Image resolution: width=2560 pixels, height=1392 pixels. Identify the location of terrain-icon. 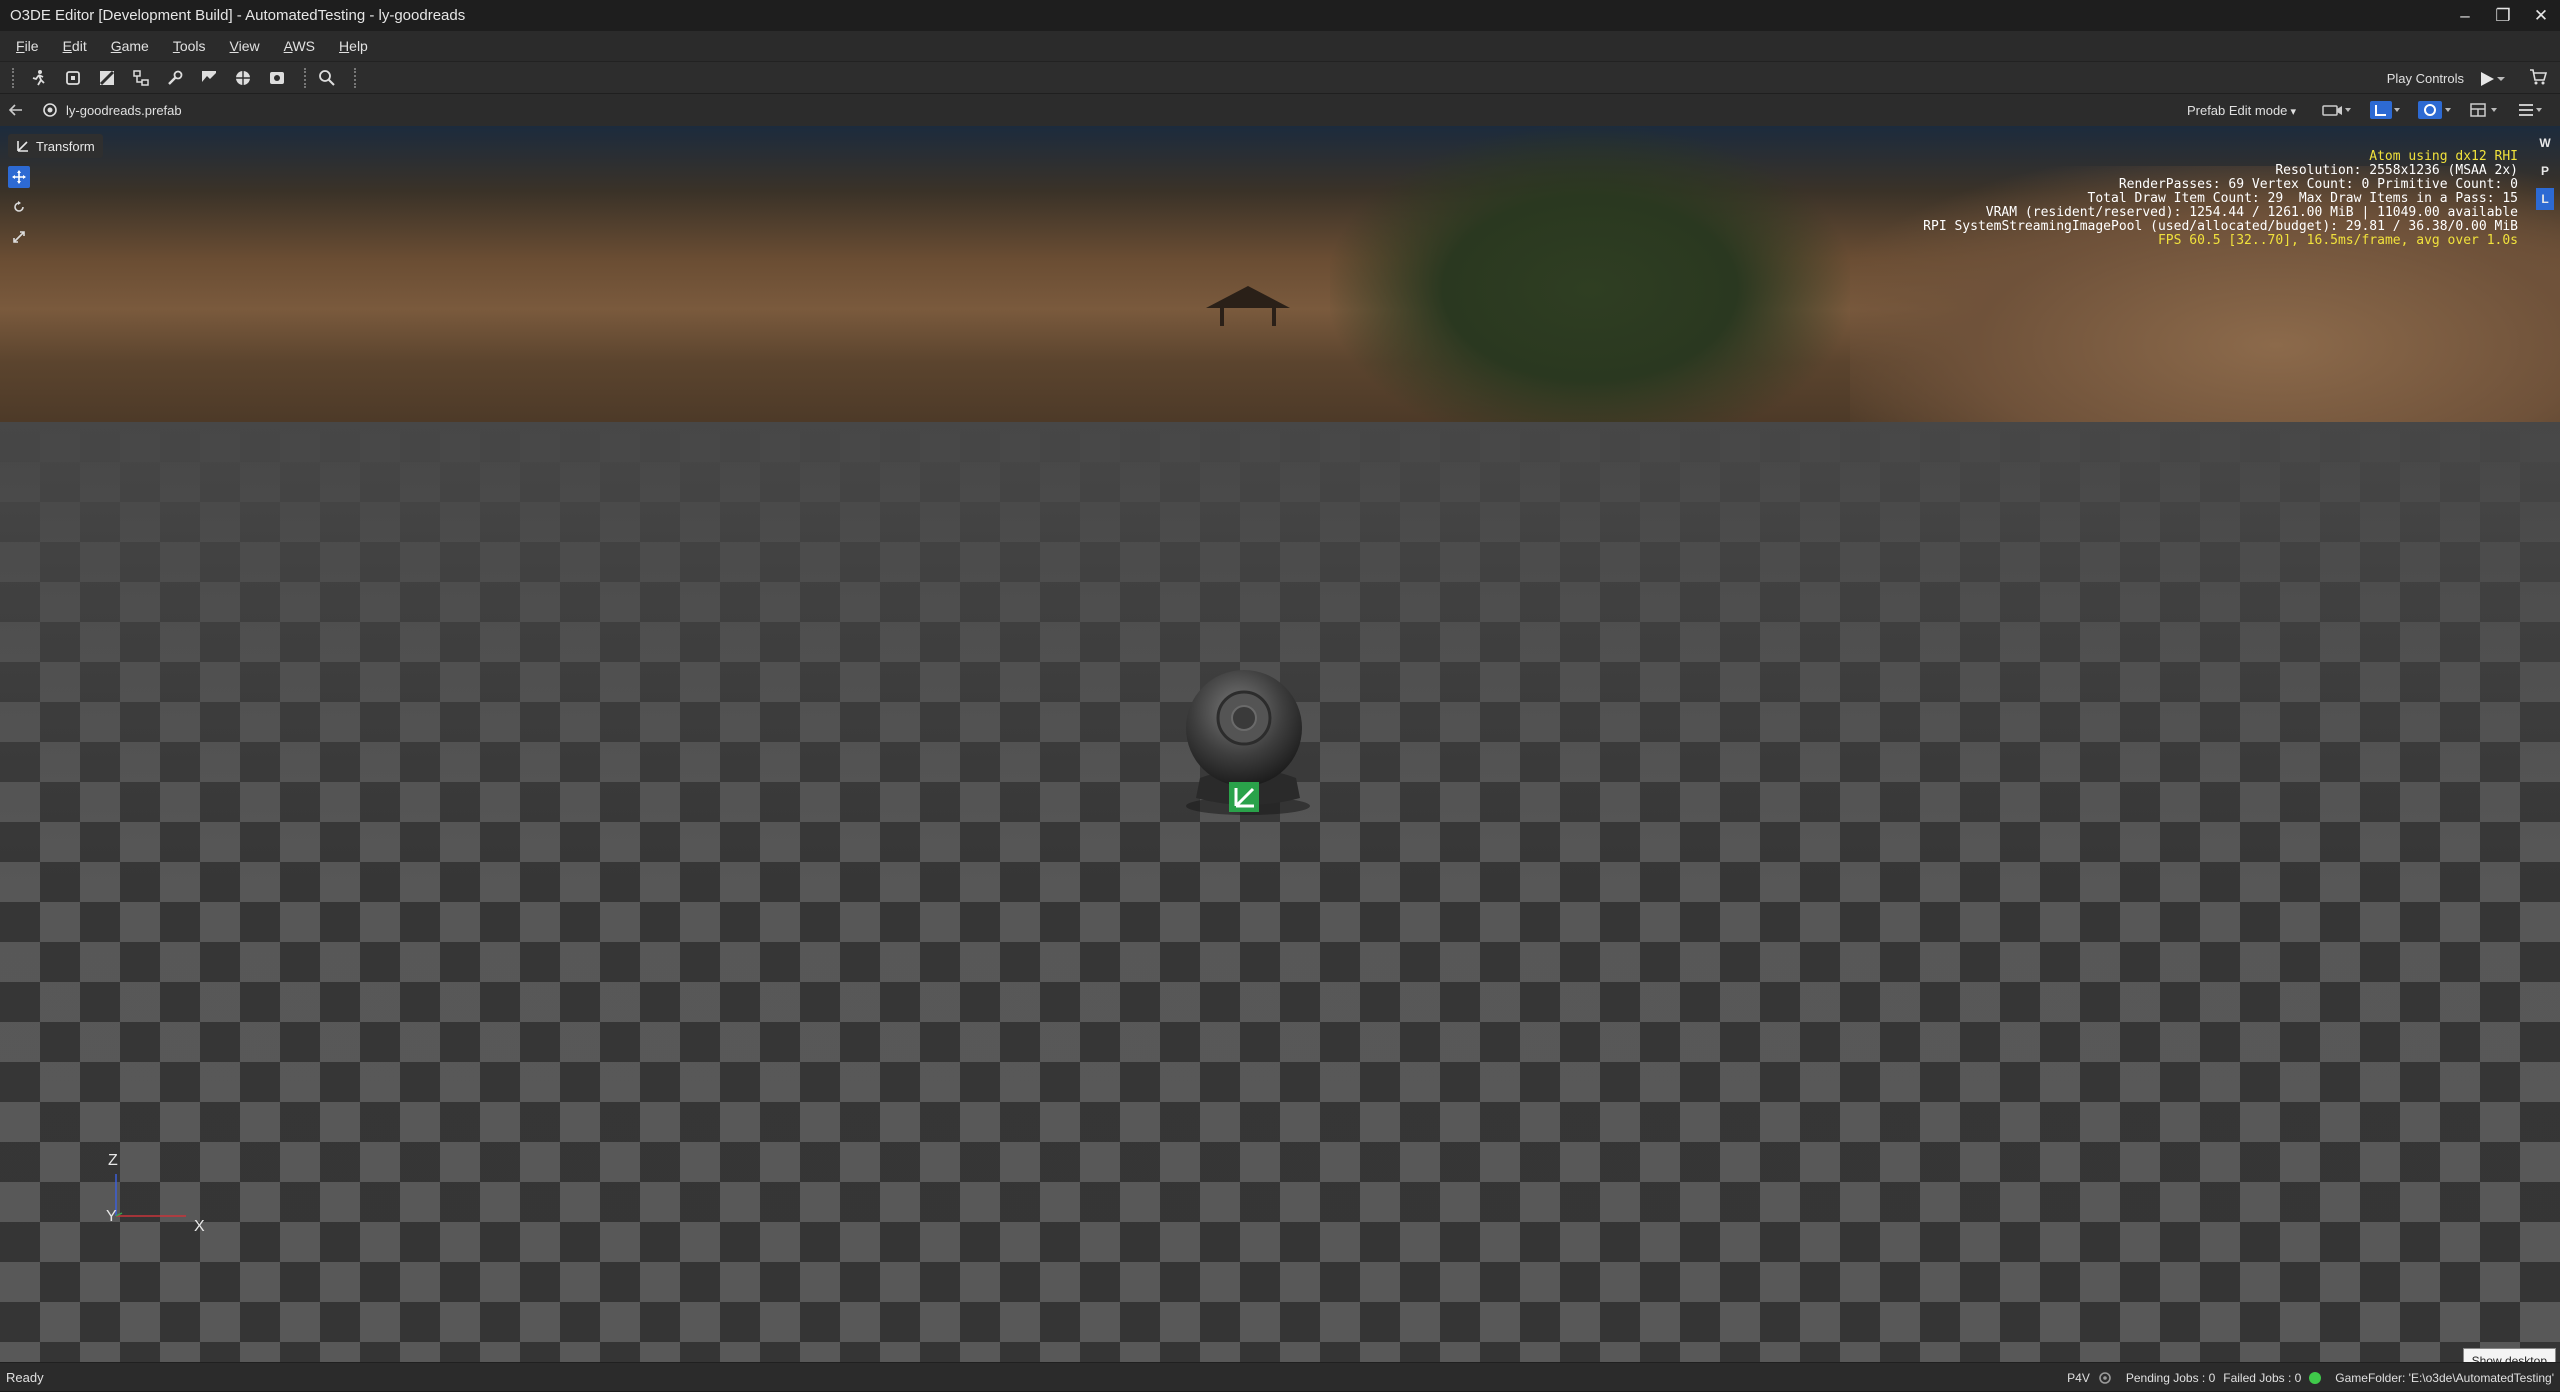
(209, 78).